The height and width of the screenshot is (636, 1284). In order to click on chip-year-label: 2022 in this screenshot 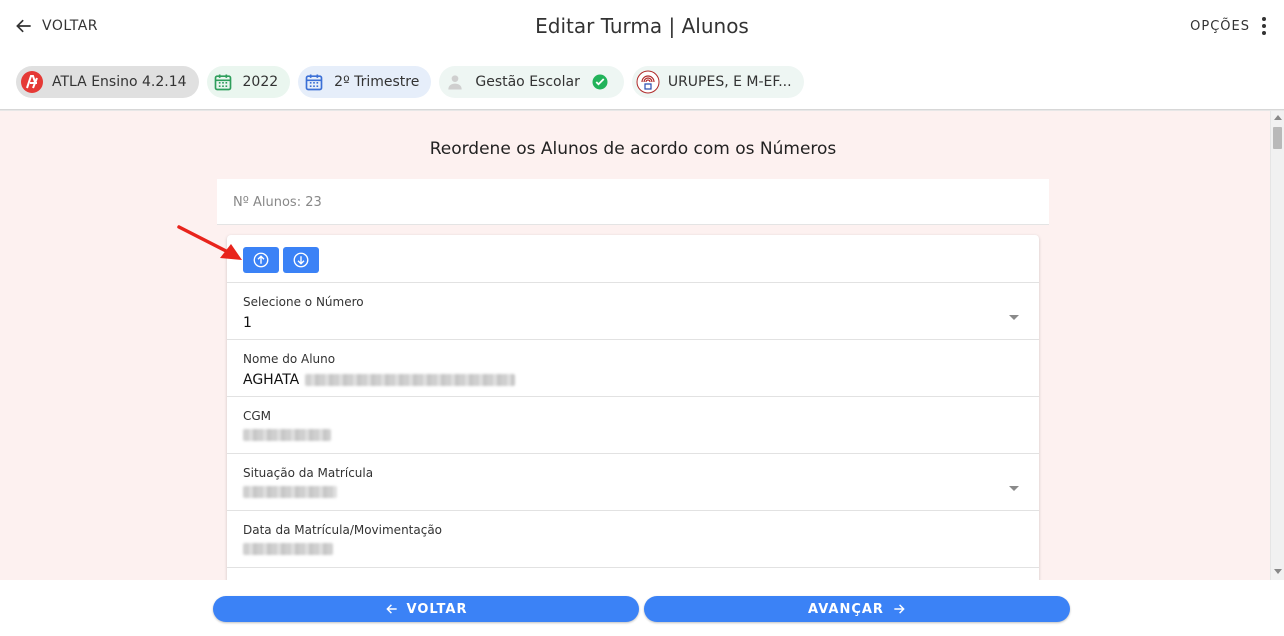, I will do `click(260, 82)`.